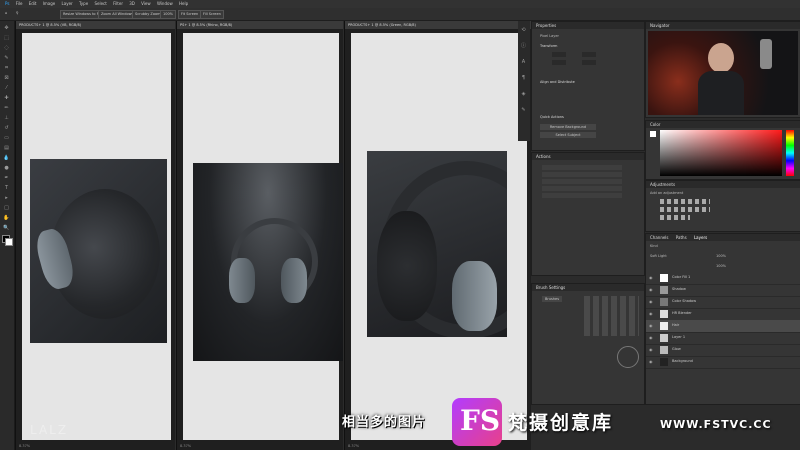 The height and width of the screenshot is (450, 800). I want to click on brushes-button: Brushes, so click(552, 299).